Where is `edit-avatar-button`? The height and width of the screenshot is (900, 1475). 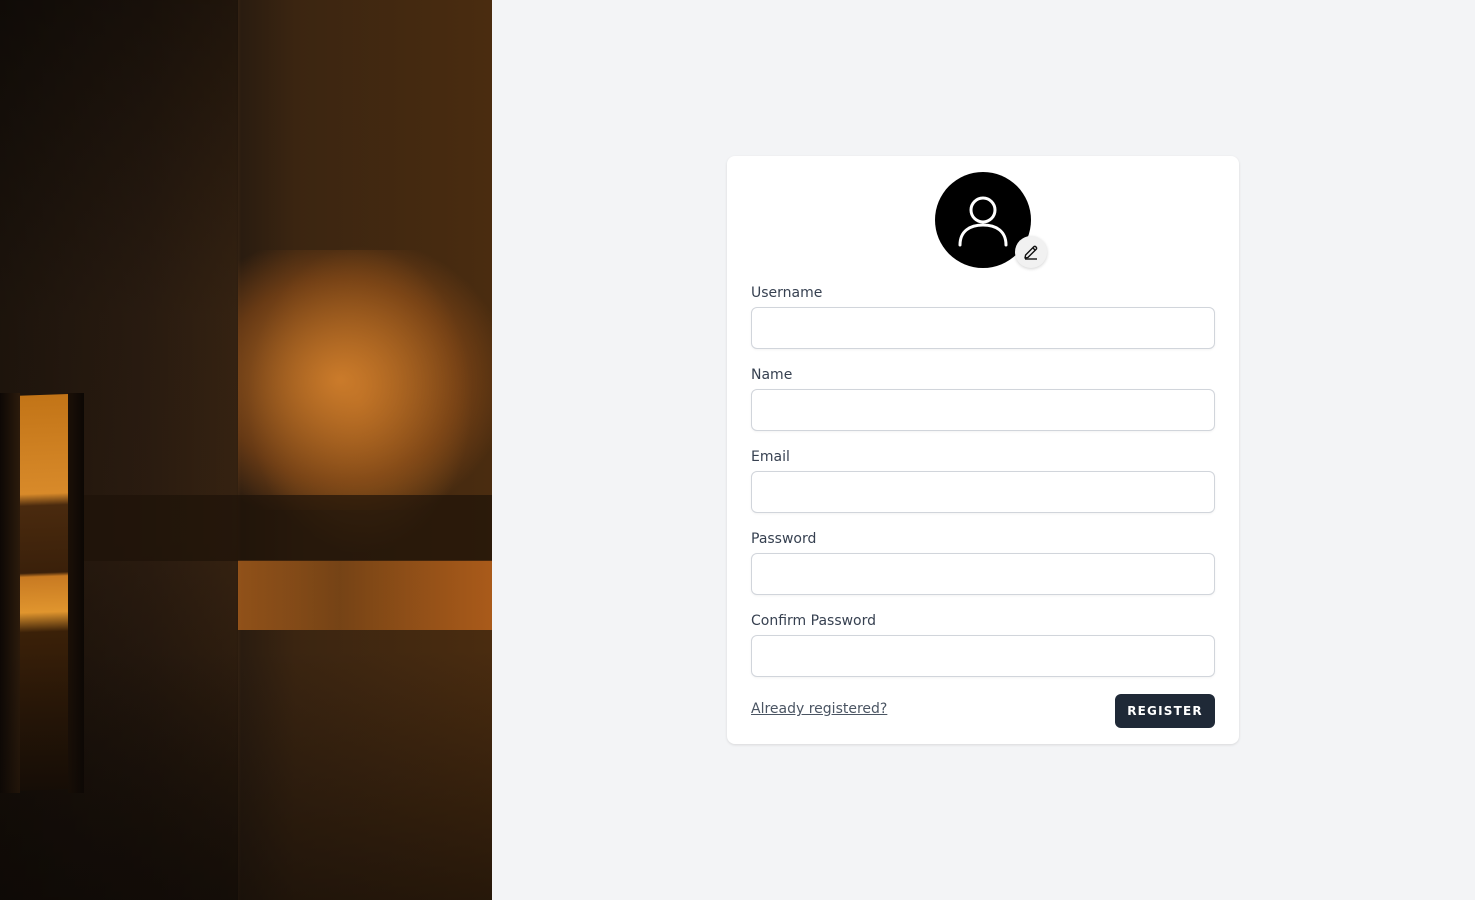
edit-avatar-button is located at coordinates (1031, 252).